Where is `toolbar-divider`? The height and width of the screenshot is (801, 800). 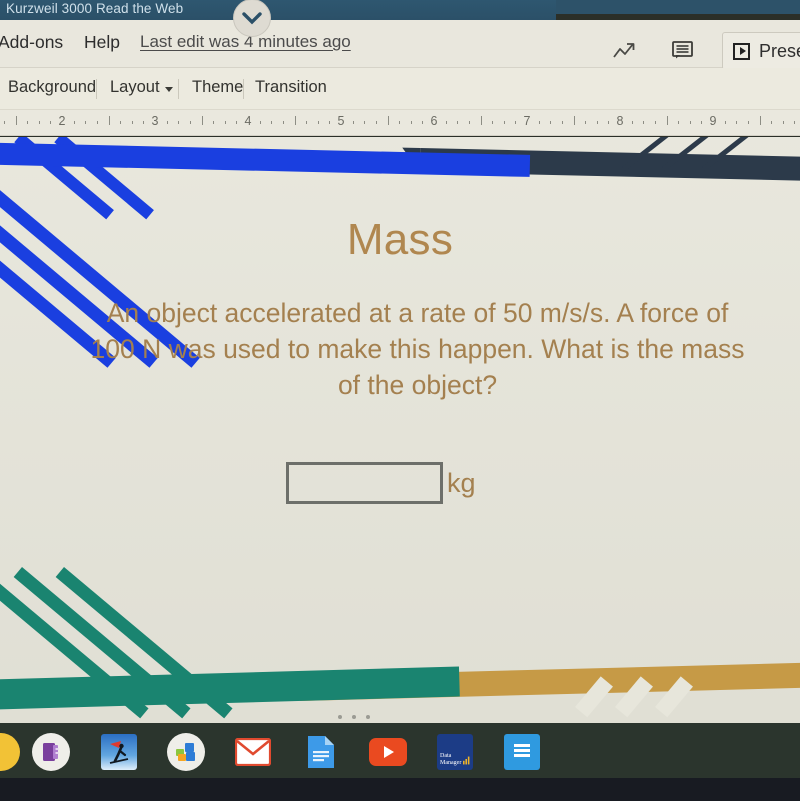 toolbar-divider is located at coordinates (178, 89).